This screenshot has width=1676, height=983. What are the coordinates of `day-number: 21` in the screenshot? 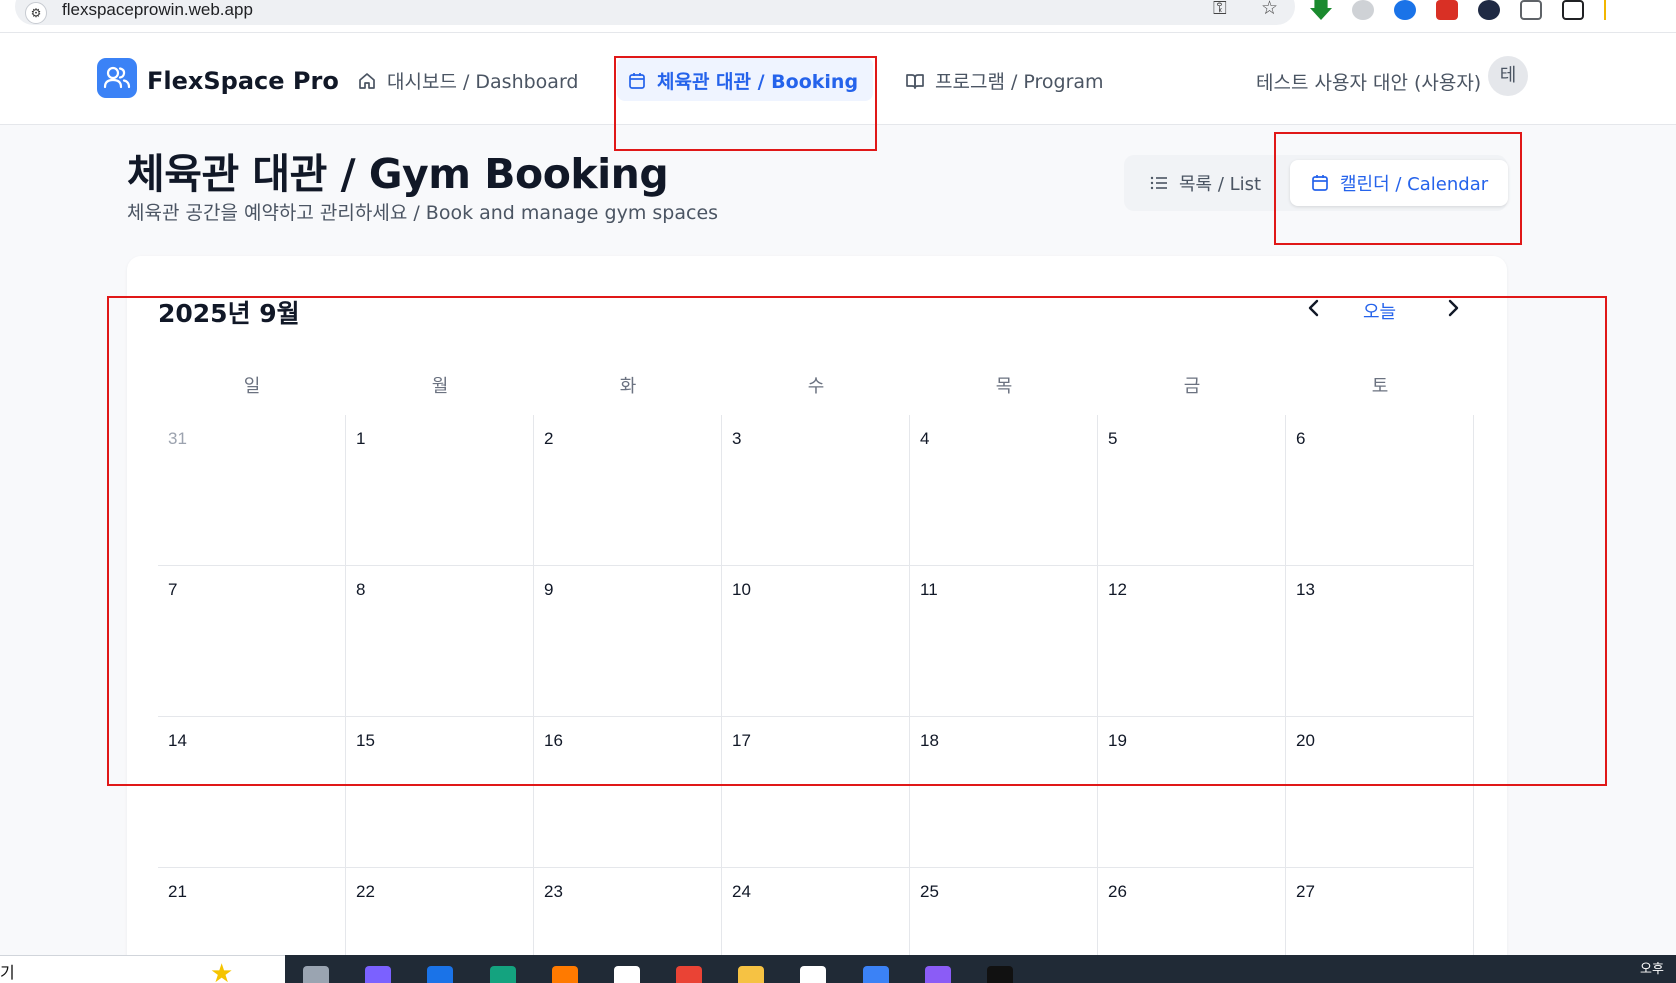 It's located at (177, 891).